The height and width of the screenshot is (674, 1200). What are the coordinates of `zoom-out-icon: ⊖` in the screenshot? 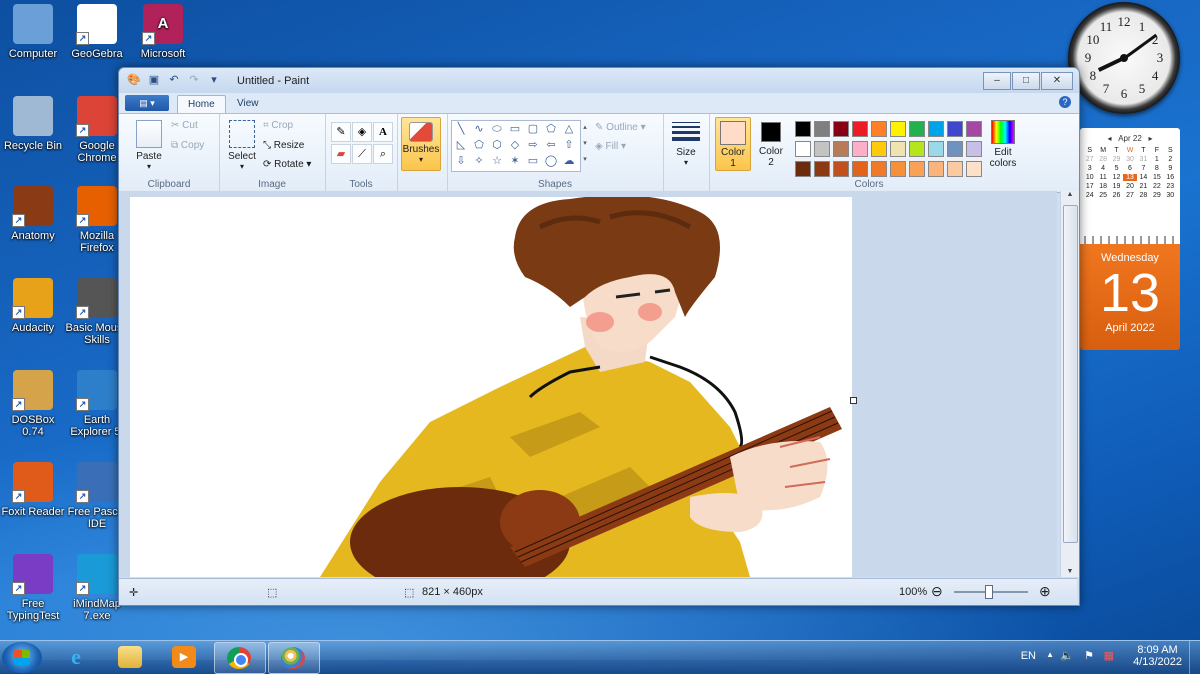 It's located at (937, 591).